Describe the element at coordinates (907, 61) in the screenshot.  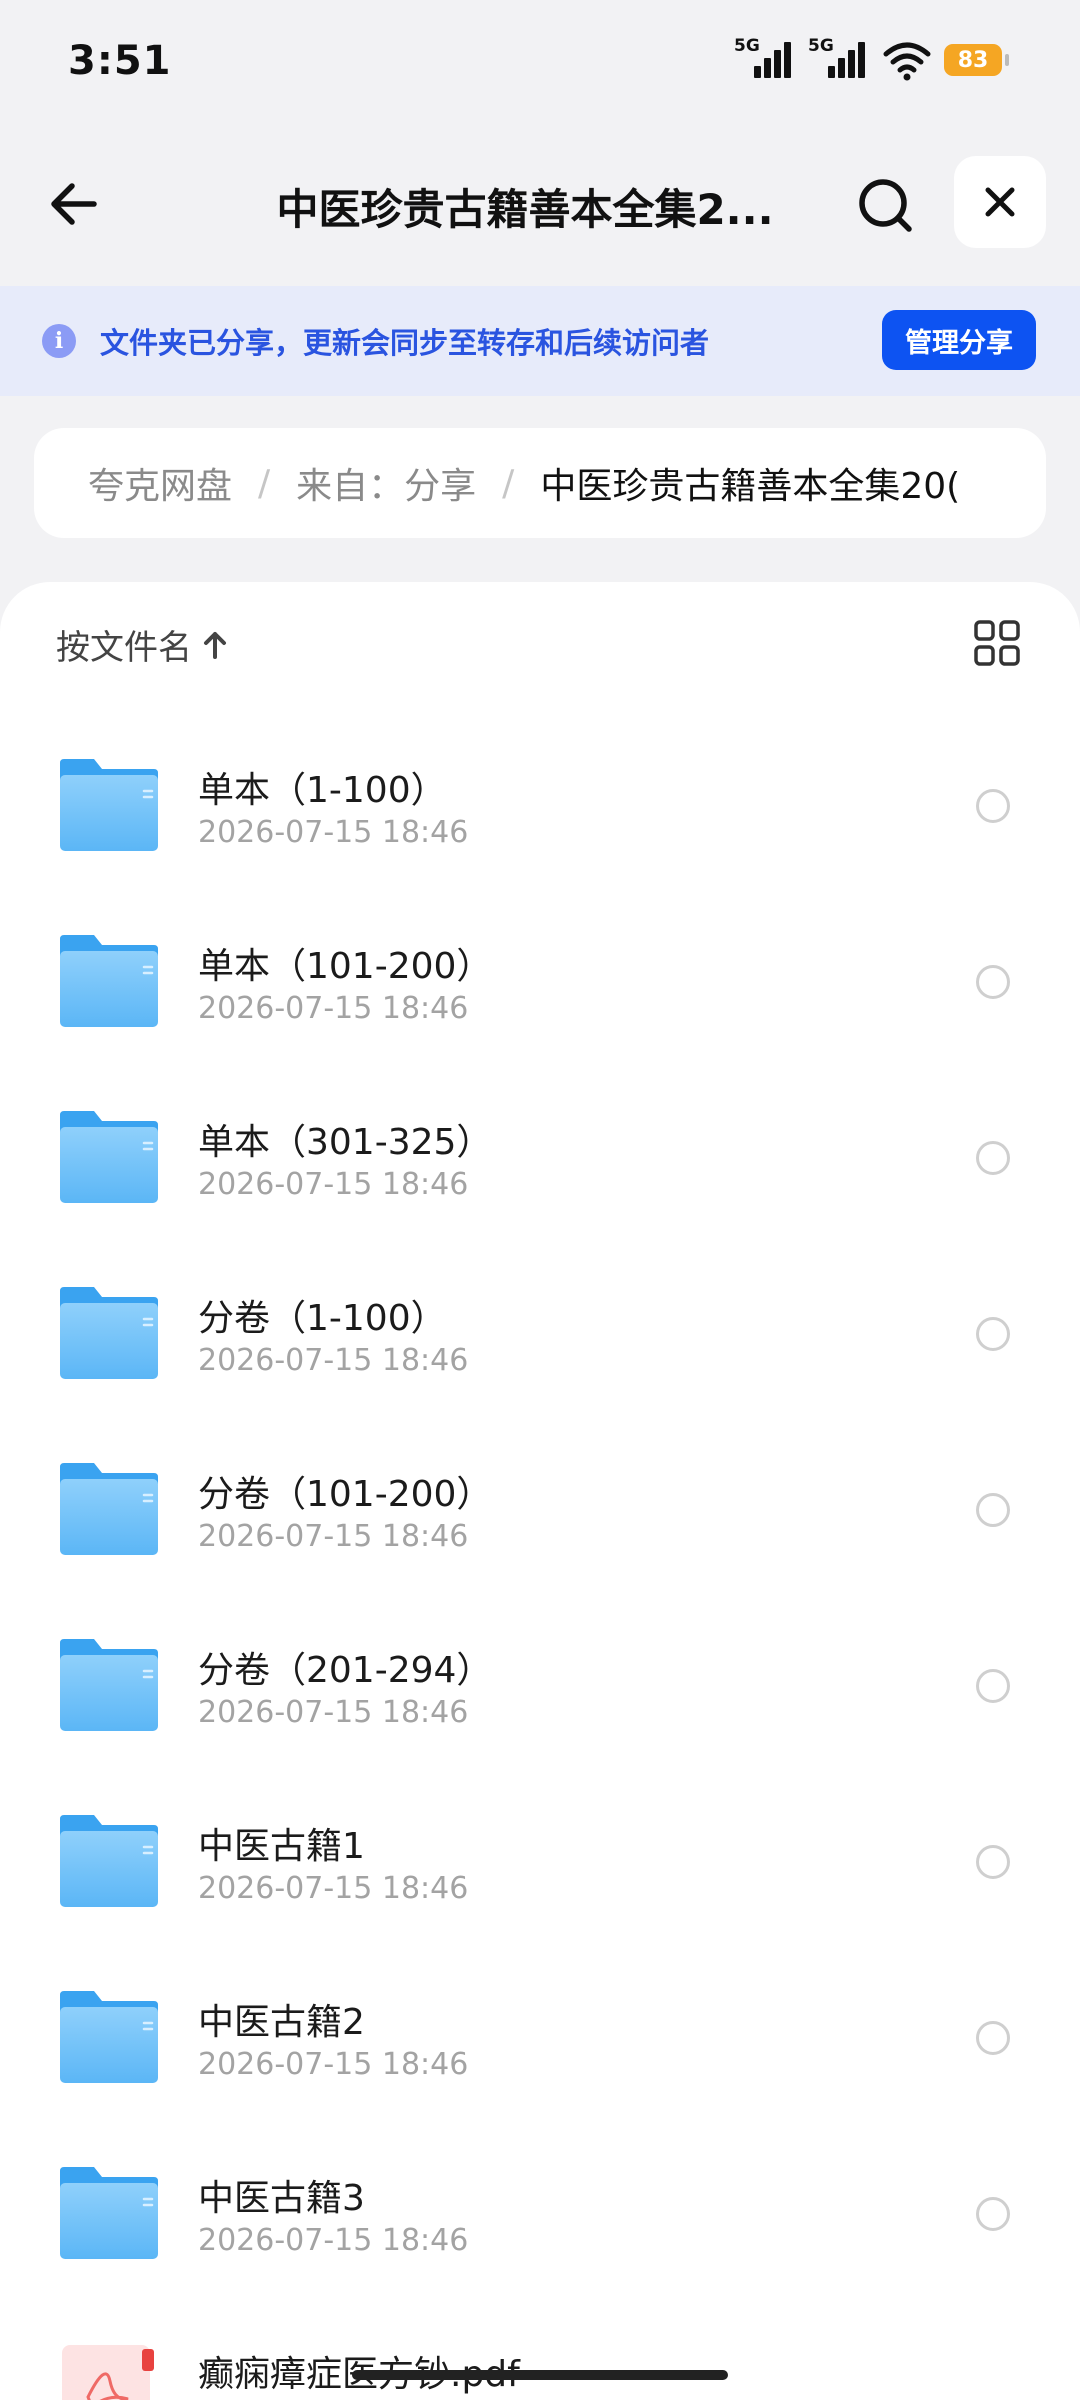
I see `wifi-icon` at that location.